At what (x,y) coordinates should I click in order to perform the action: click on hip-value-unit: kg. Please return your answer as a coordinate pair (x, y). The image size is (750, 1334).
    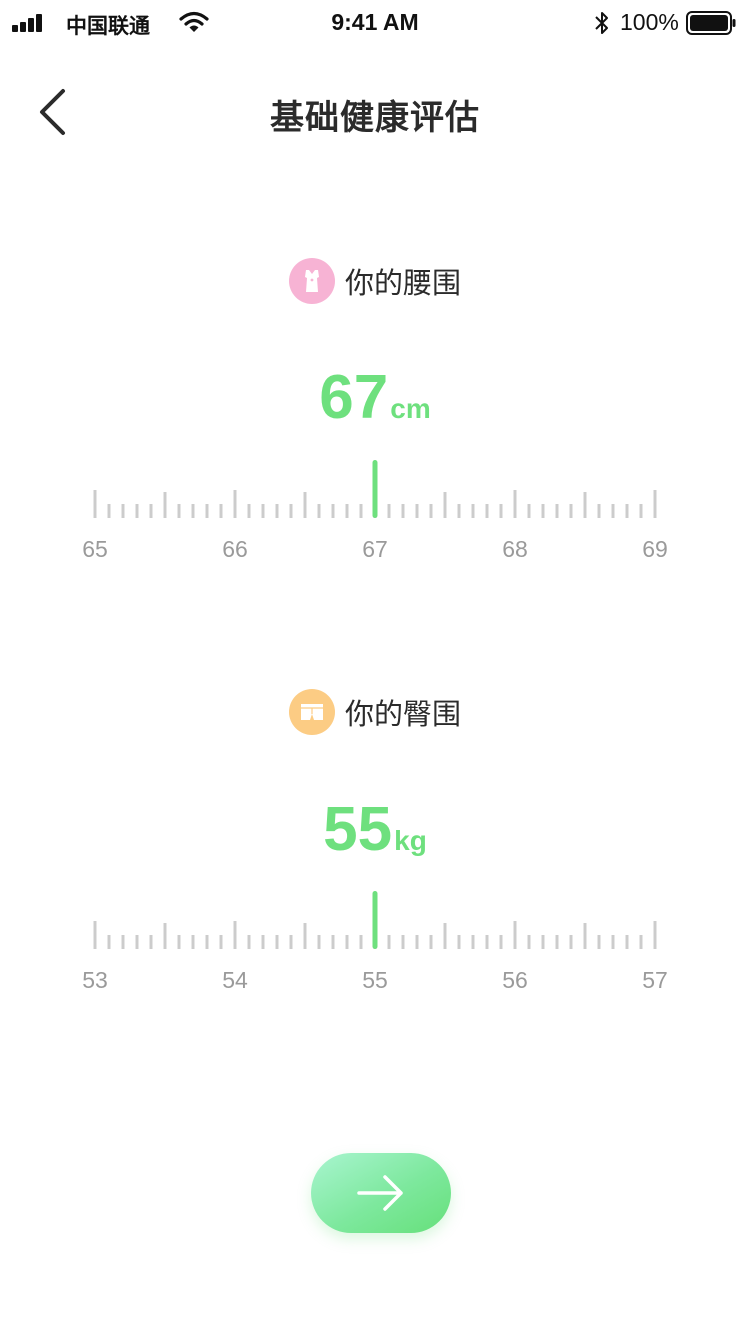
    Looking at the image, I should click on (410, 840).